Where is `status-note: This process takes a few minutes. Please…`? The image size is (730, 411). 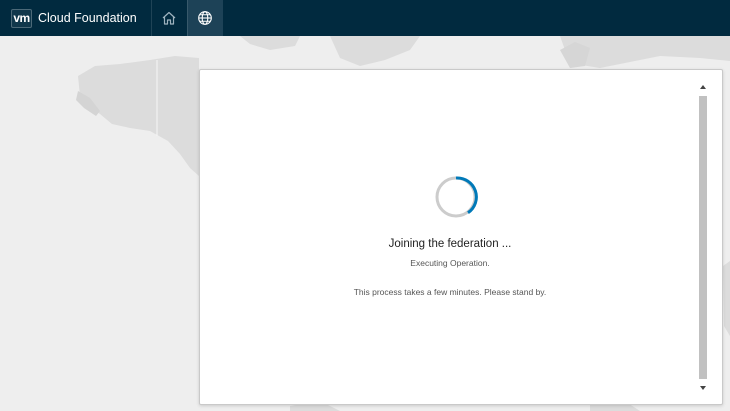 status-note: This process takes a few minutes. Please… is located at coordinates (450, 292).